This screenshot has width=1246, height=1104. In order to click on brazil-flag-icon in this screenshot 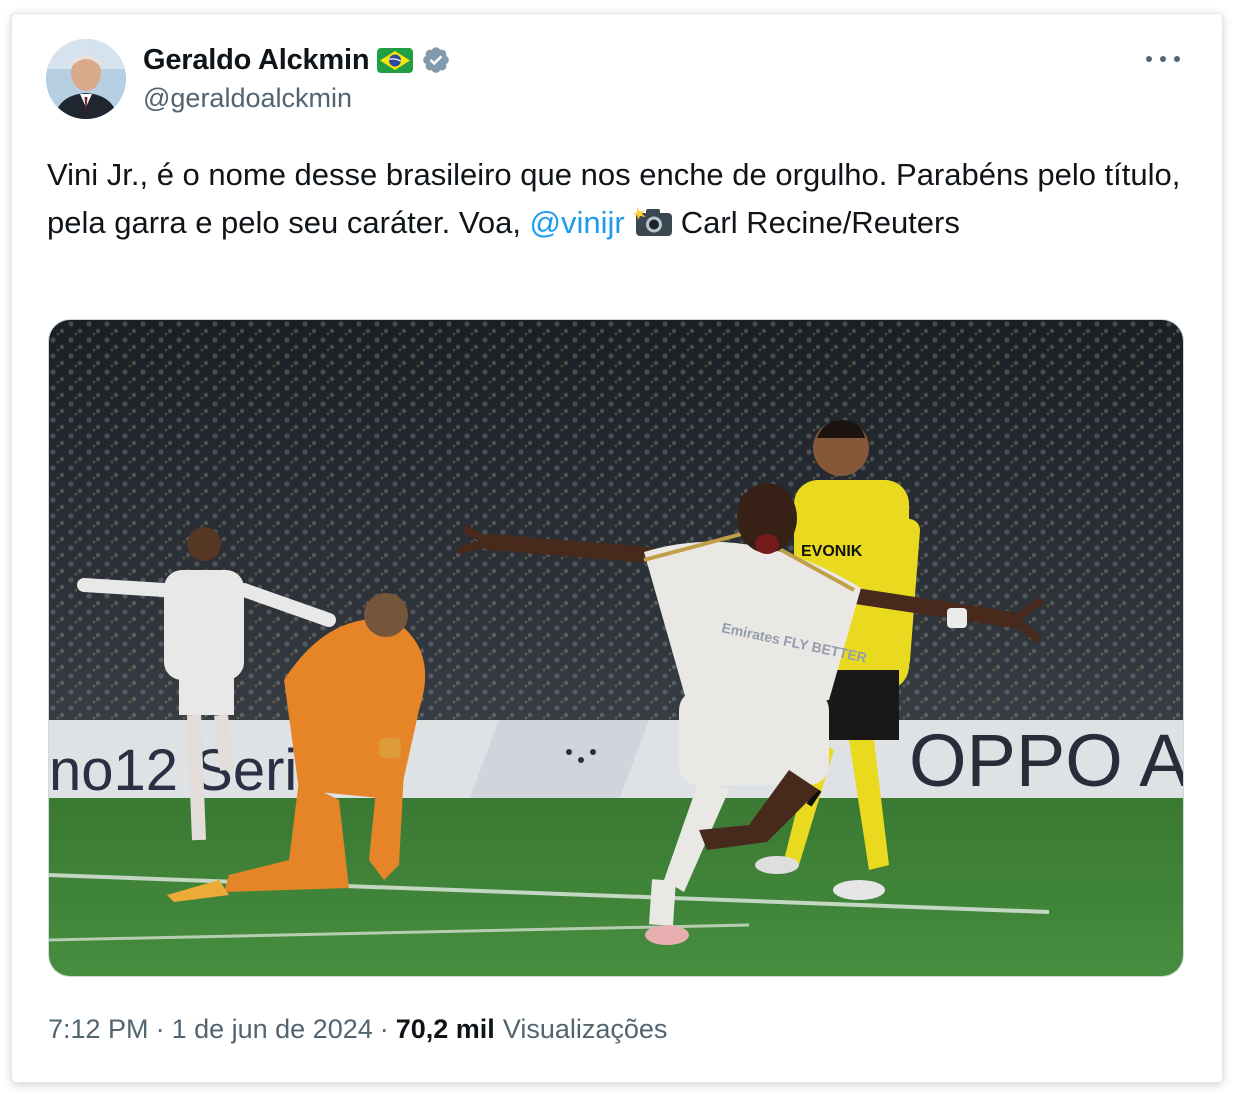, I will do `click(395, 60)`.